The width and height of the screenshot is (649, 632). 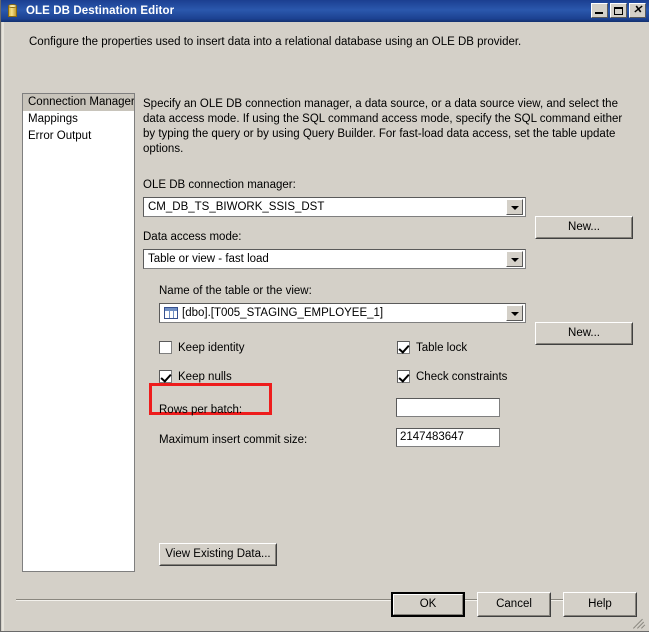 I want to click on maximize-button, so click(x=618, y=10).